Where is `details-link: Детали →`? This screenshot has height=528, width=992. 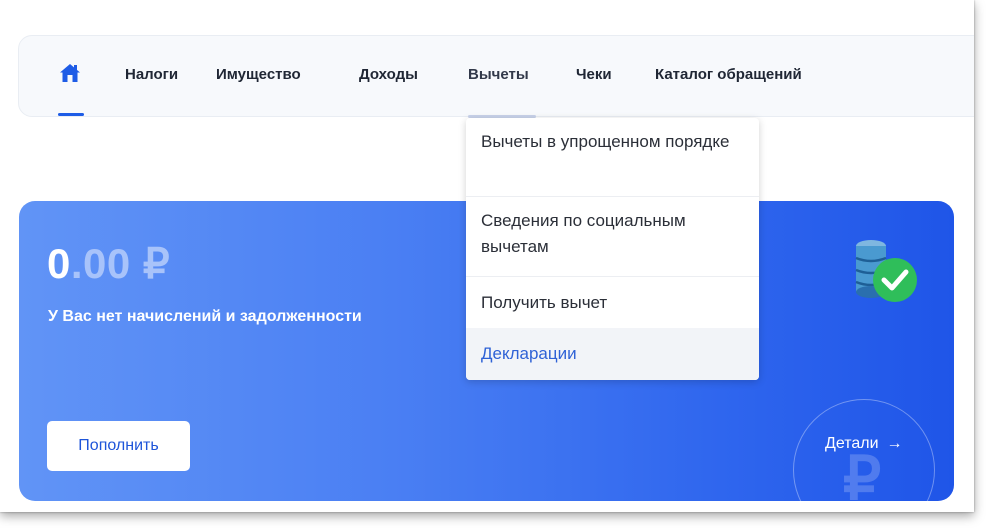 details-link: Детали → is located at coordinates (864, 444).